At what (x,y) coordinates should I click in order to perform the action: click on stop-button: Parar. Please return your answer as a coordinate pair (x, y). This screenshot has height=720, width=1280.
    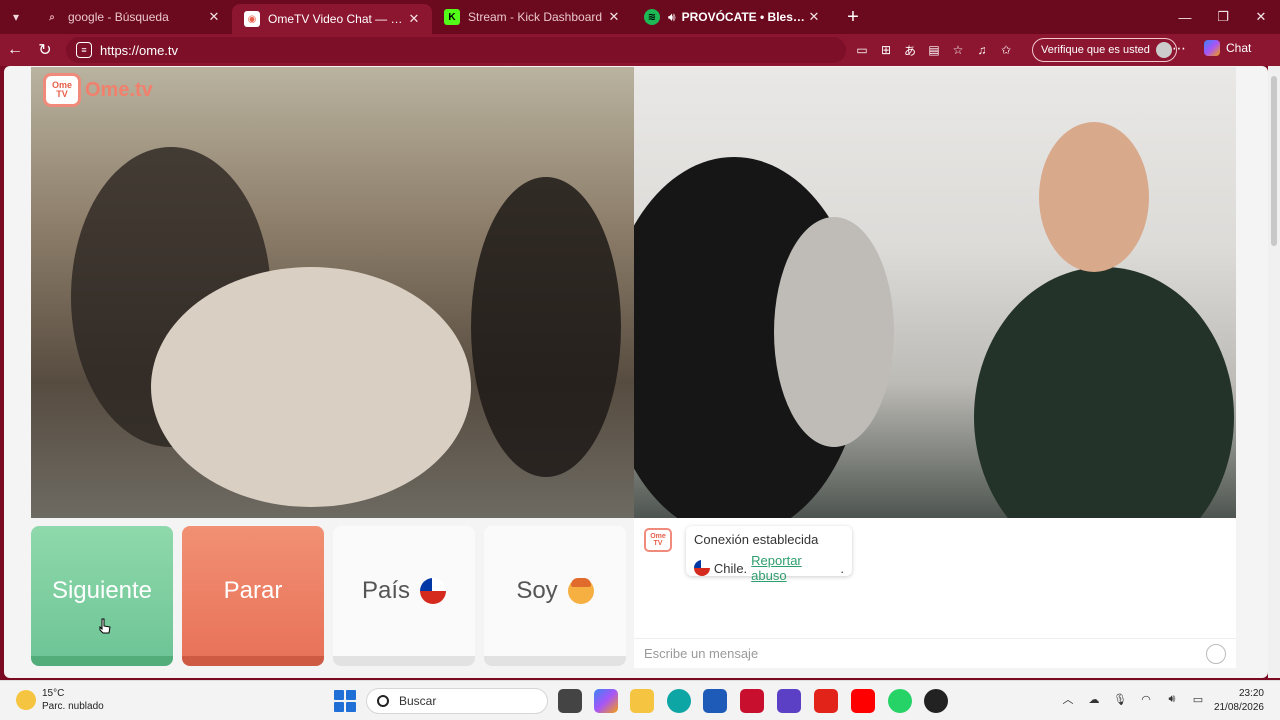
    Looking at the image, I should click on (253, 596).